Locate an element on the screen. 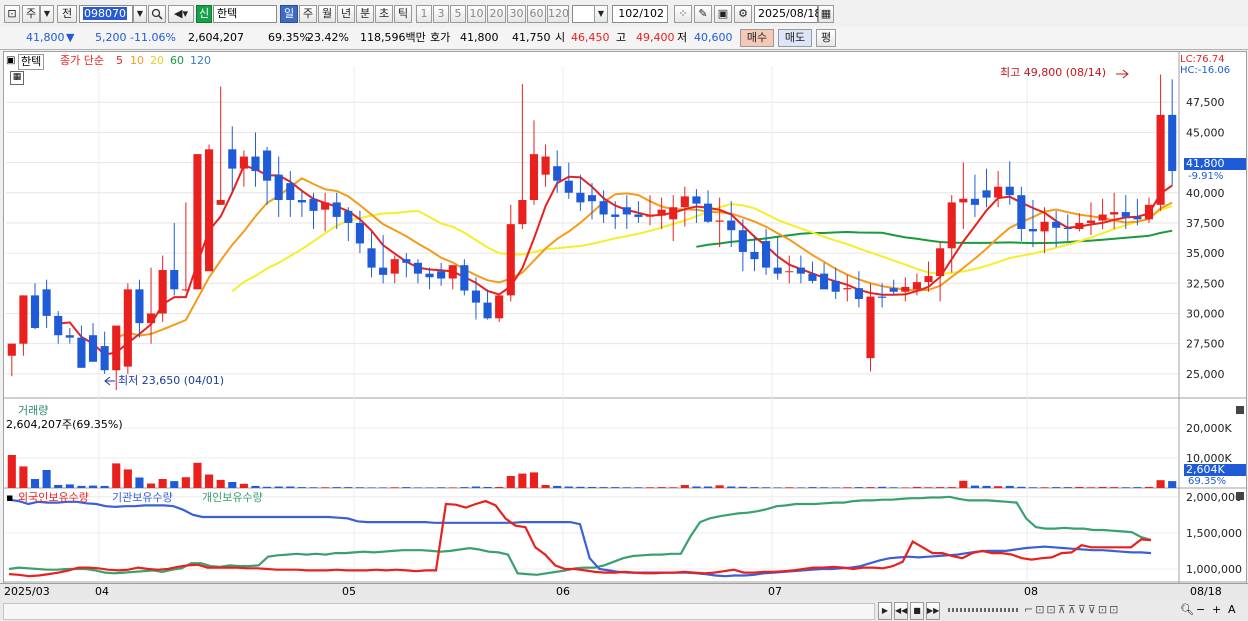 Image resolution: width=1248 pixels, height=621 pixels. x-label-08: 08 is located at coordinates (1031, 591).